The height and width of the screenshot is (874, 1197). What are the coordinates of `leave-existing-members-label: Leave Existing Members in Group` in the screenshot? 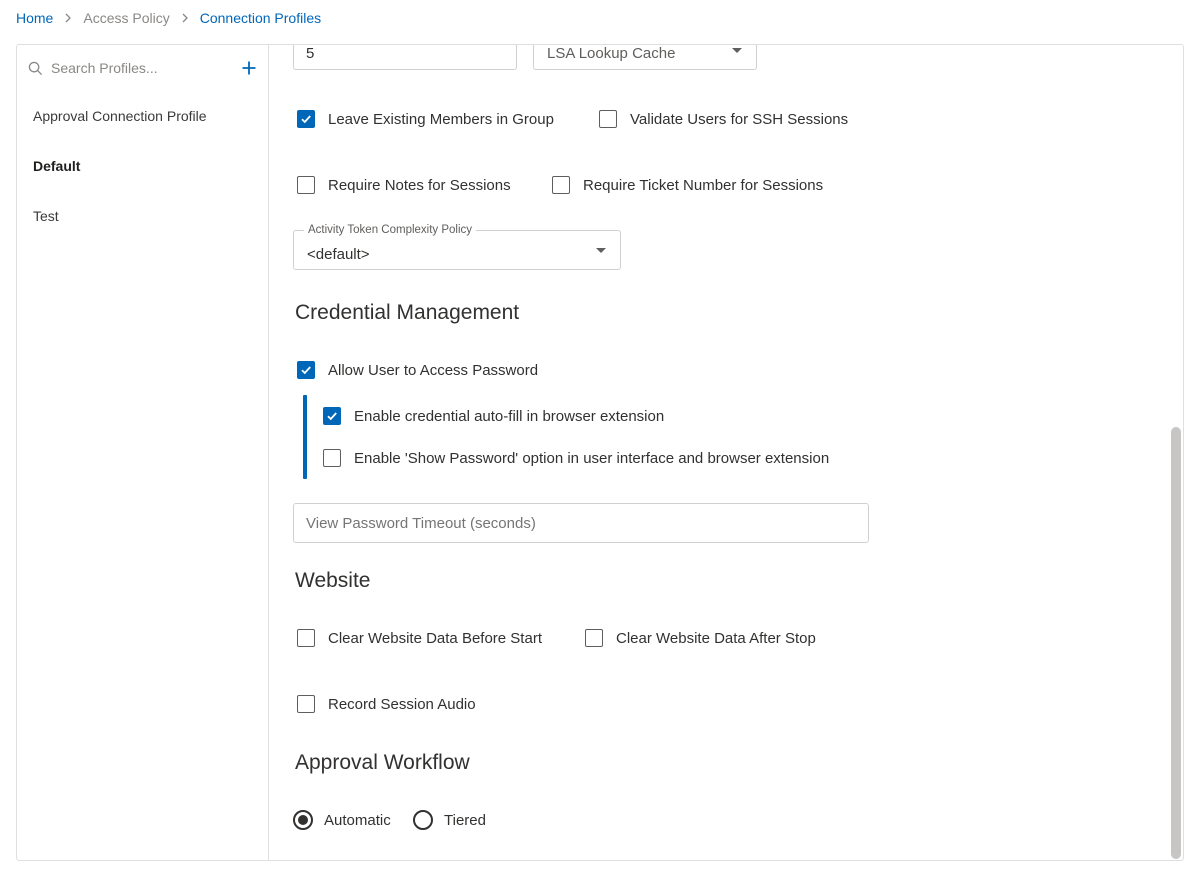 It's located at (441, 119).